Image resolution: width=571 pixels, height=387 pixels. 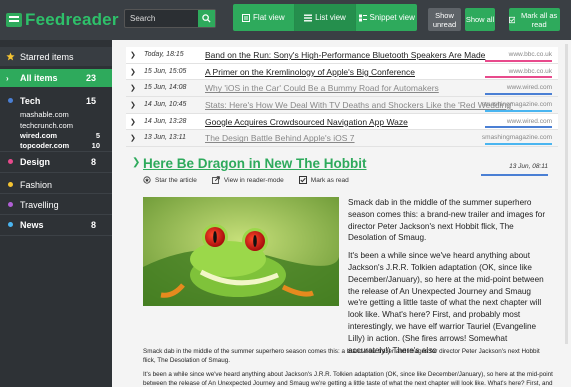 What do you see at coordinates (253, 180) in the screenshot?
I see `reader-mode-label: View in reader-mode` at bounding box center [253, 180].